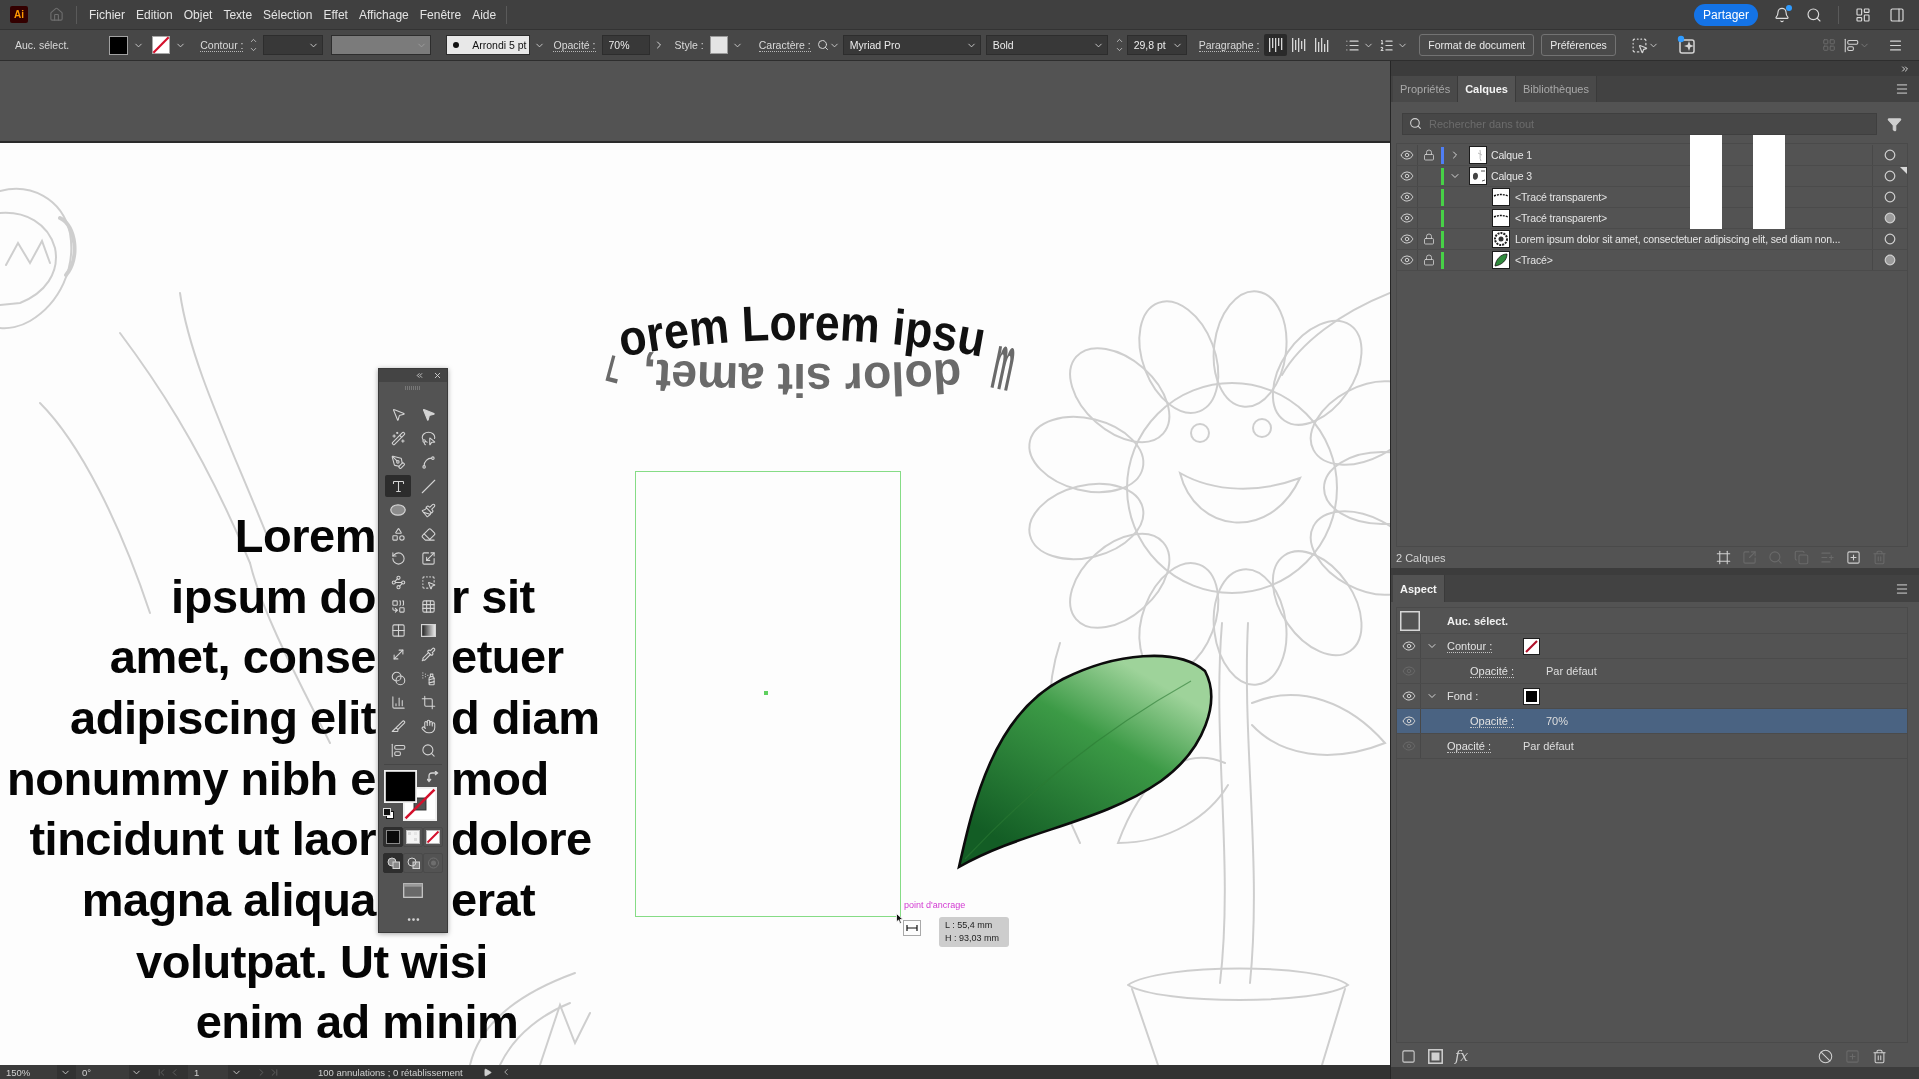 The height and width of the screenshot is (1079, 1919). I want to click on stroke-swatch-icon, so click(161, 45).